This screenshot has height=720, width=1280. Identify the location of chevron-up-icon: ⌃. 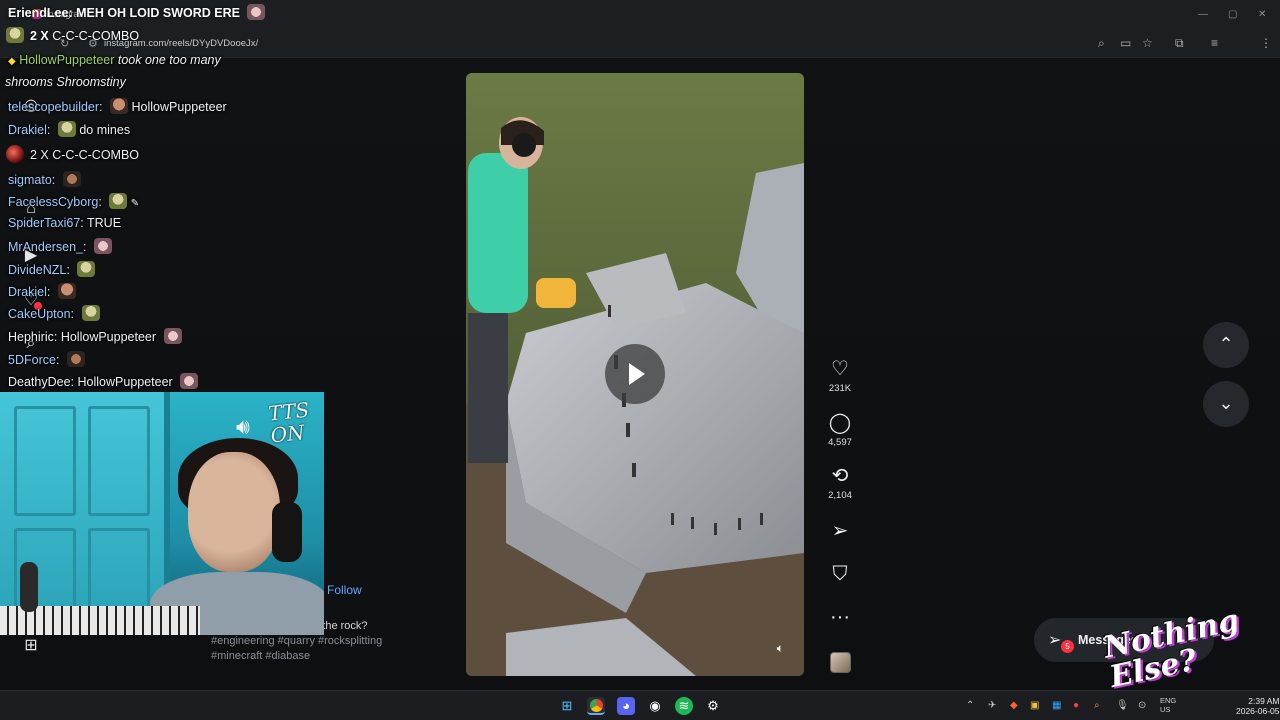
(1226, 344).